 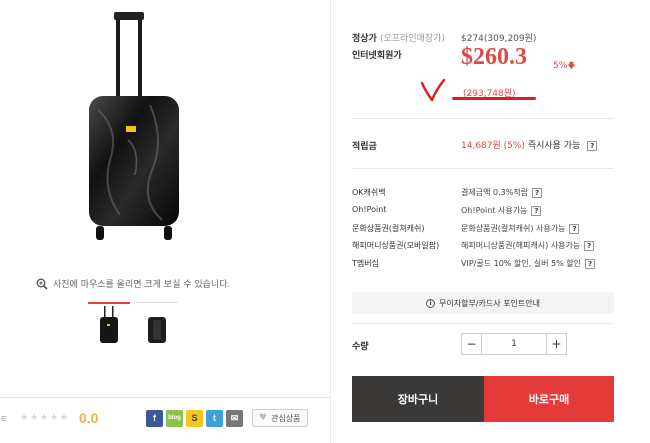 I want to click on benefit-value-culture: 문화상품권(컬쳐캐쉬) 사용가능?, so click(x=520, y=228).